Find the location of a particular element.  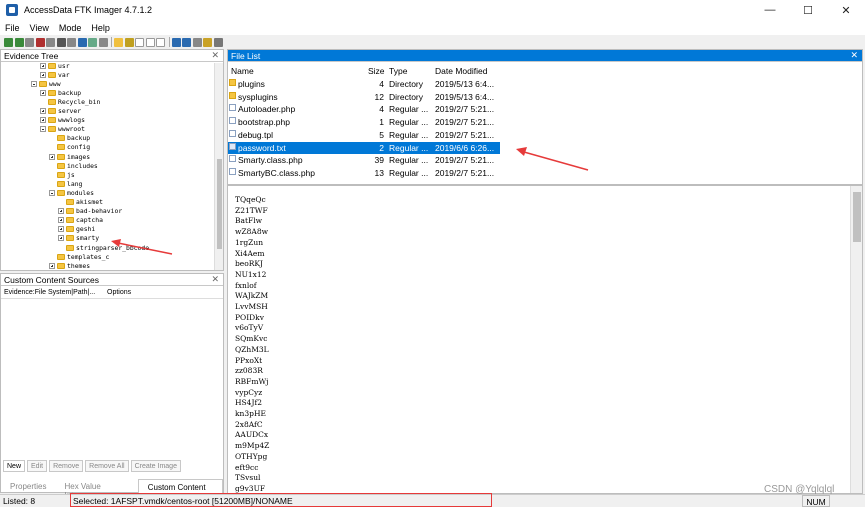

dropdown-icon is located at coordinates (218, 42).